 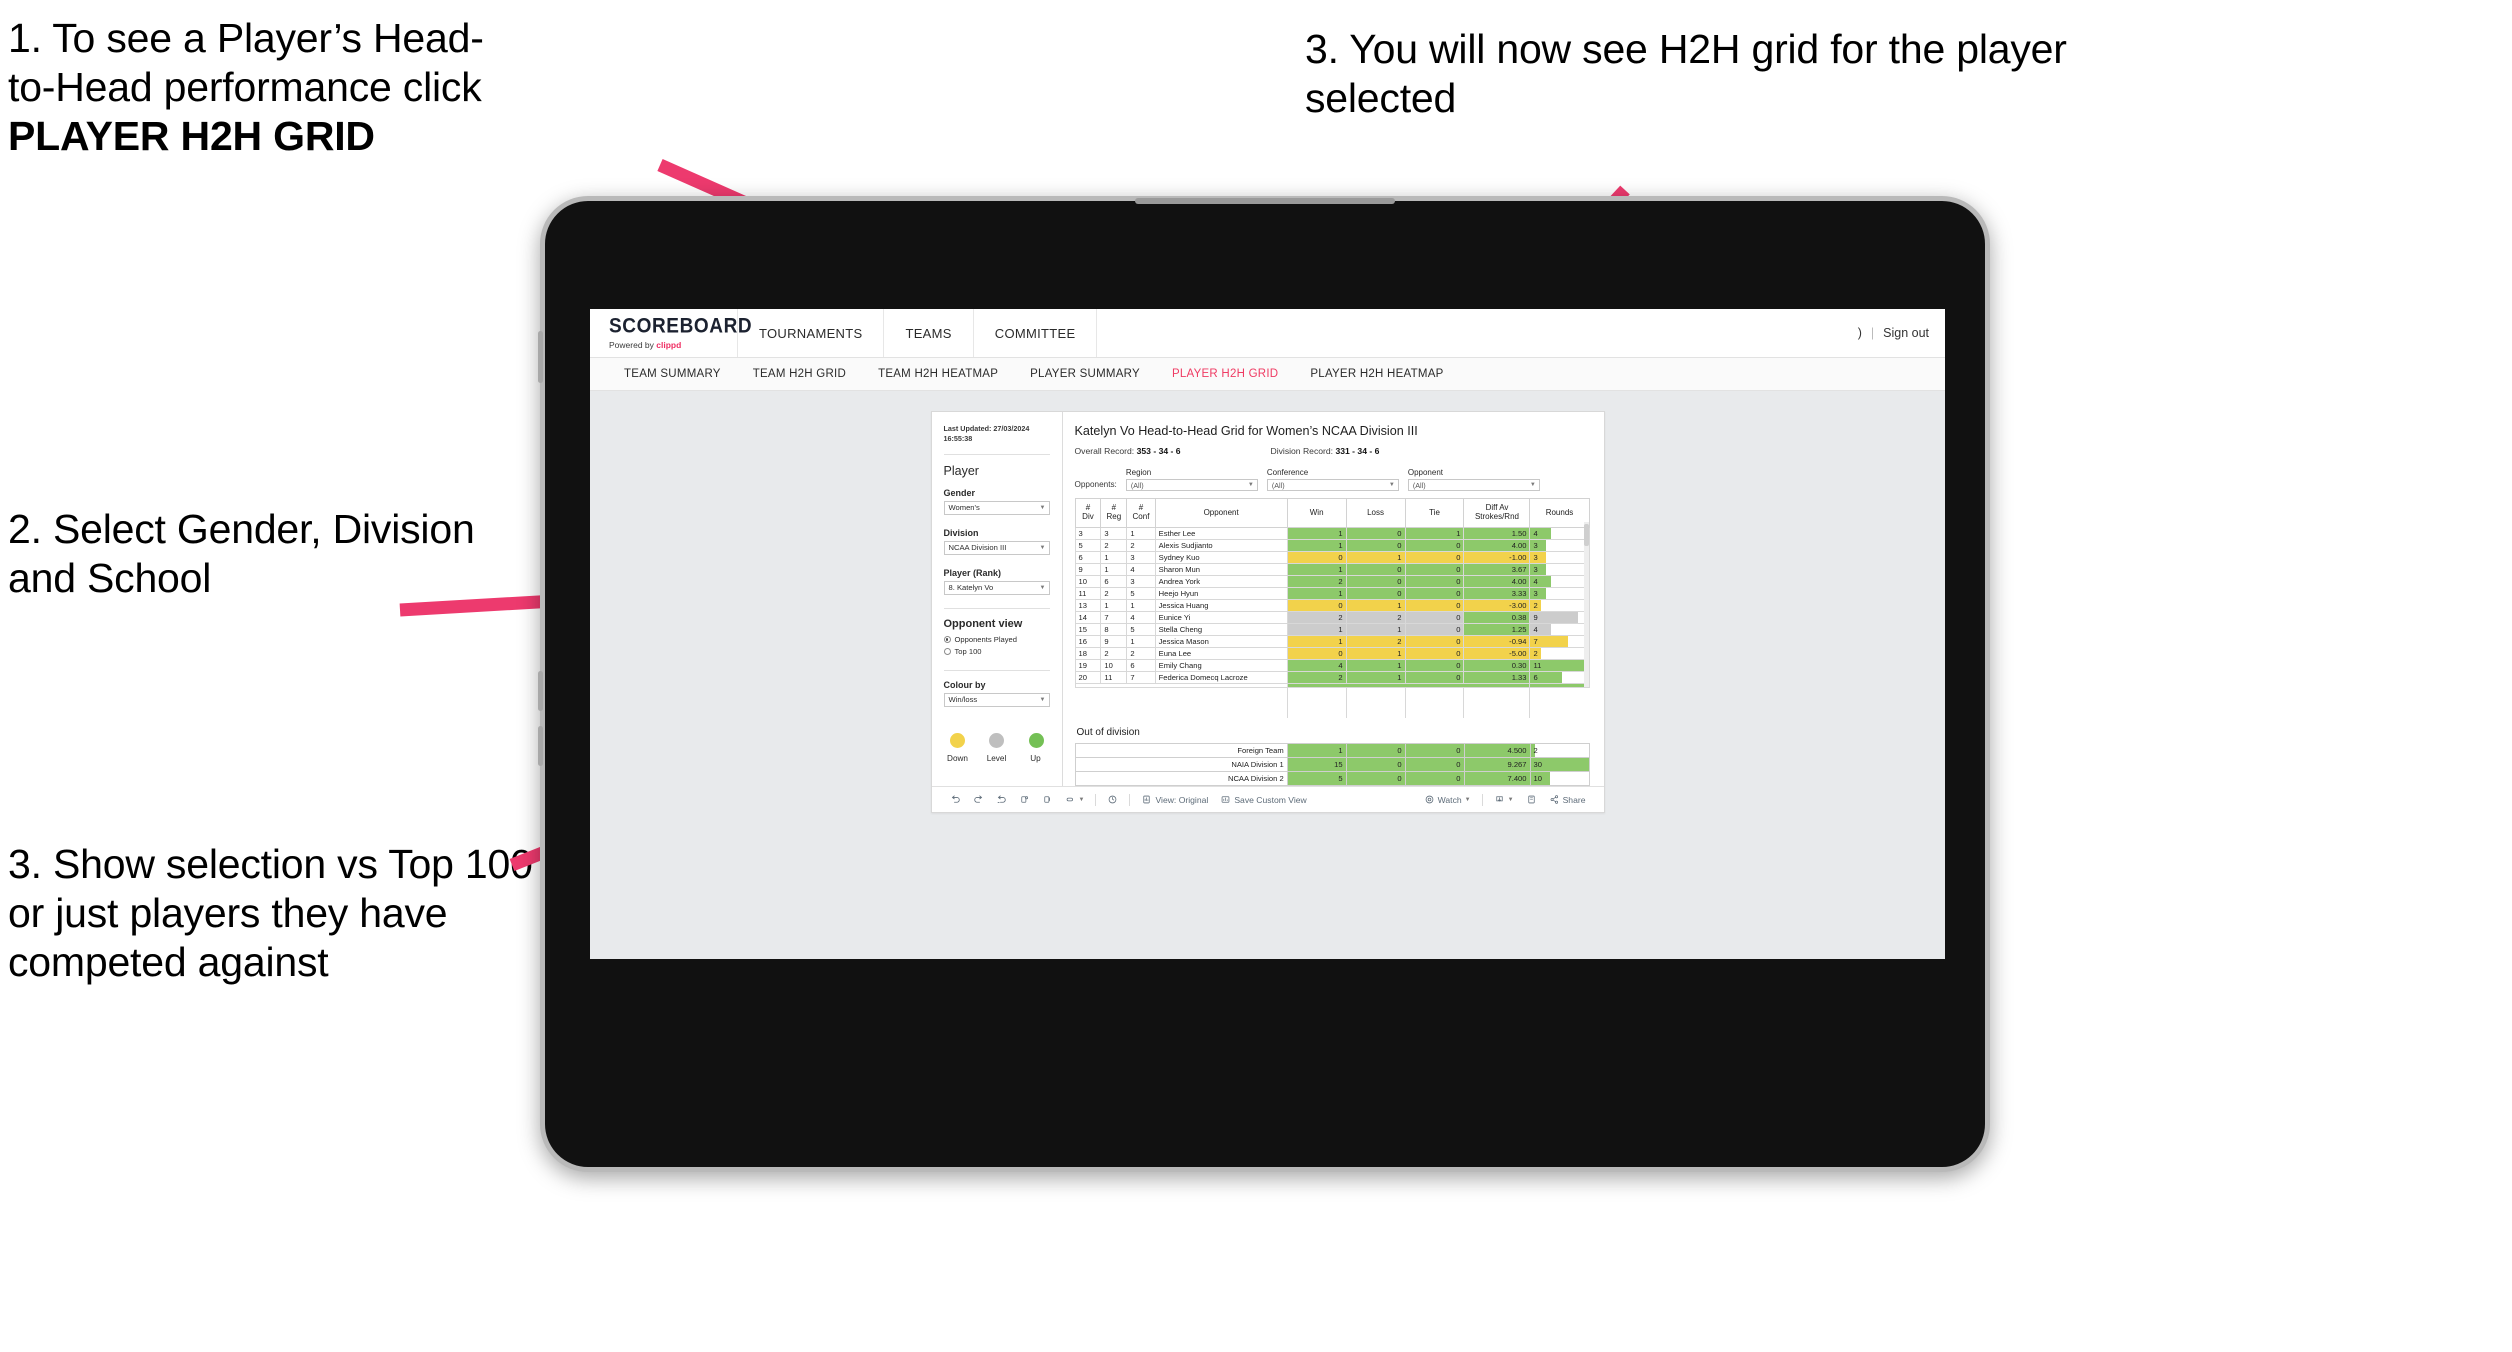 I want to click on cell-conf-rank: 6, so click(x=1141, y=665).